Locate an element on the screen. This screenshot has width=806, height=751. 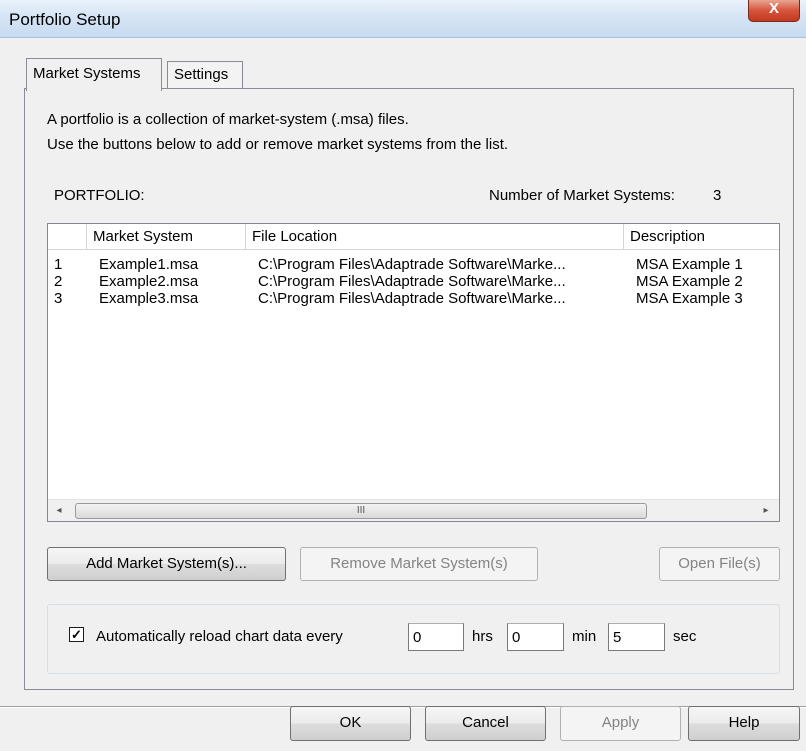
row-index: 2 is located at coordinates (58, 281).